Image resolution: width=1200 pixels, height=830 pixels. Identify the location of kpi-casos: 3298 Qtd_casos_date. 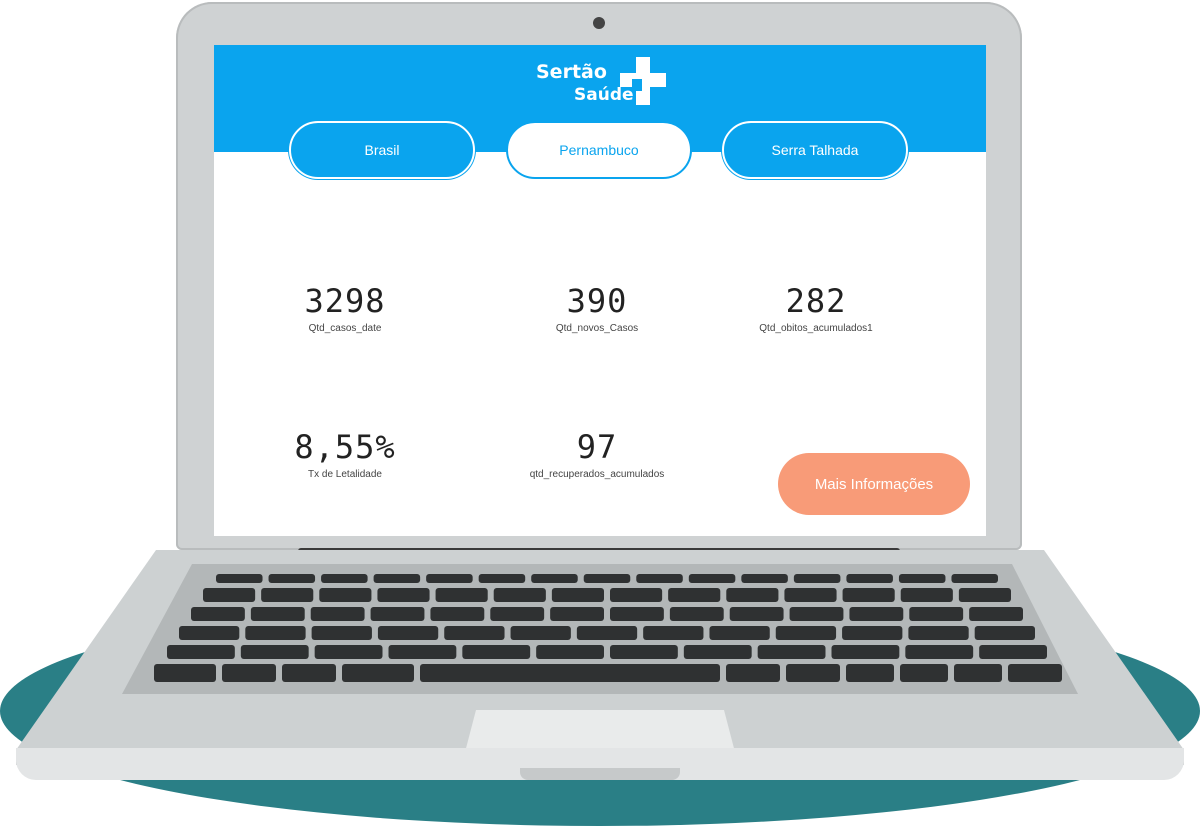
(345, 308).